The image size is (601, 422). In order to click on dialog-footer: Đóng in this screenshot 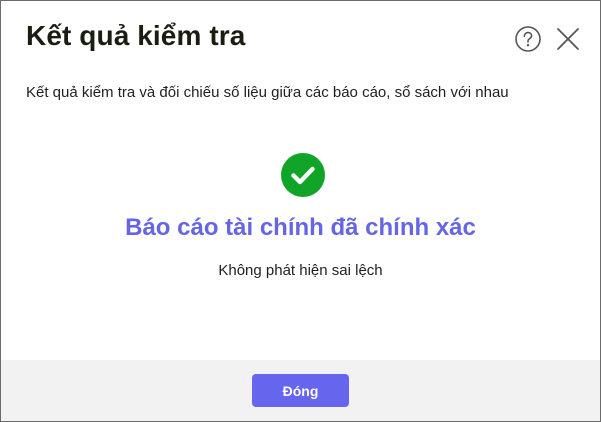, I will do `click(300, 390)`.